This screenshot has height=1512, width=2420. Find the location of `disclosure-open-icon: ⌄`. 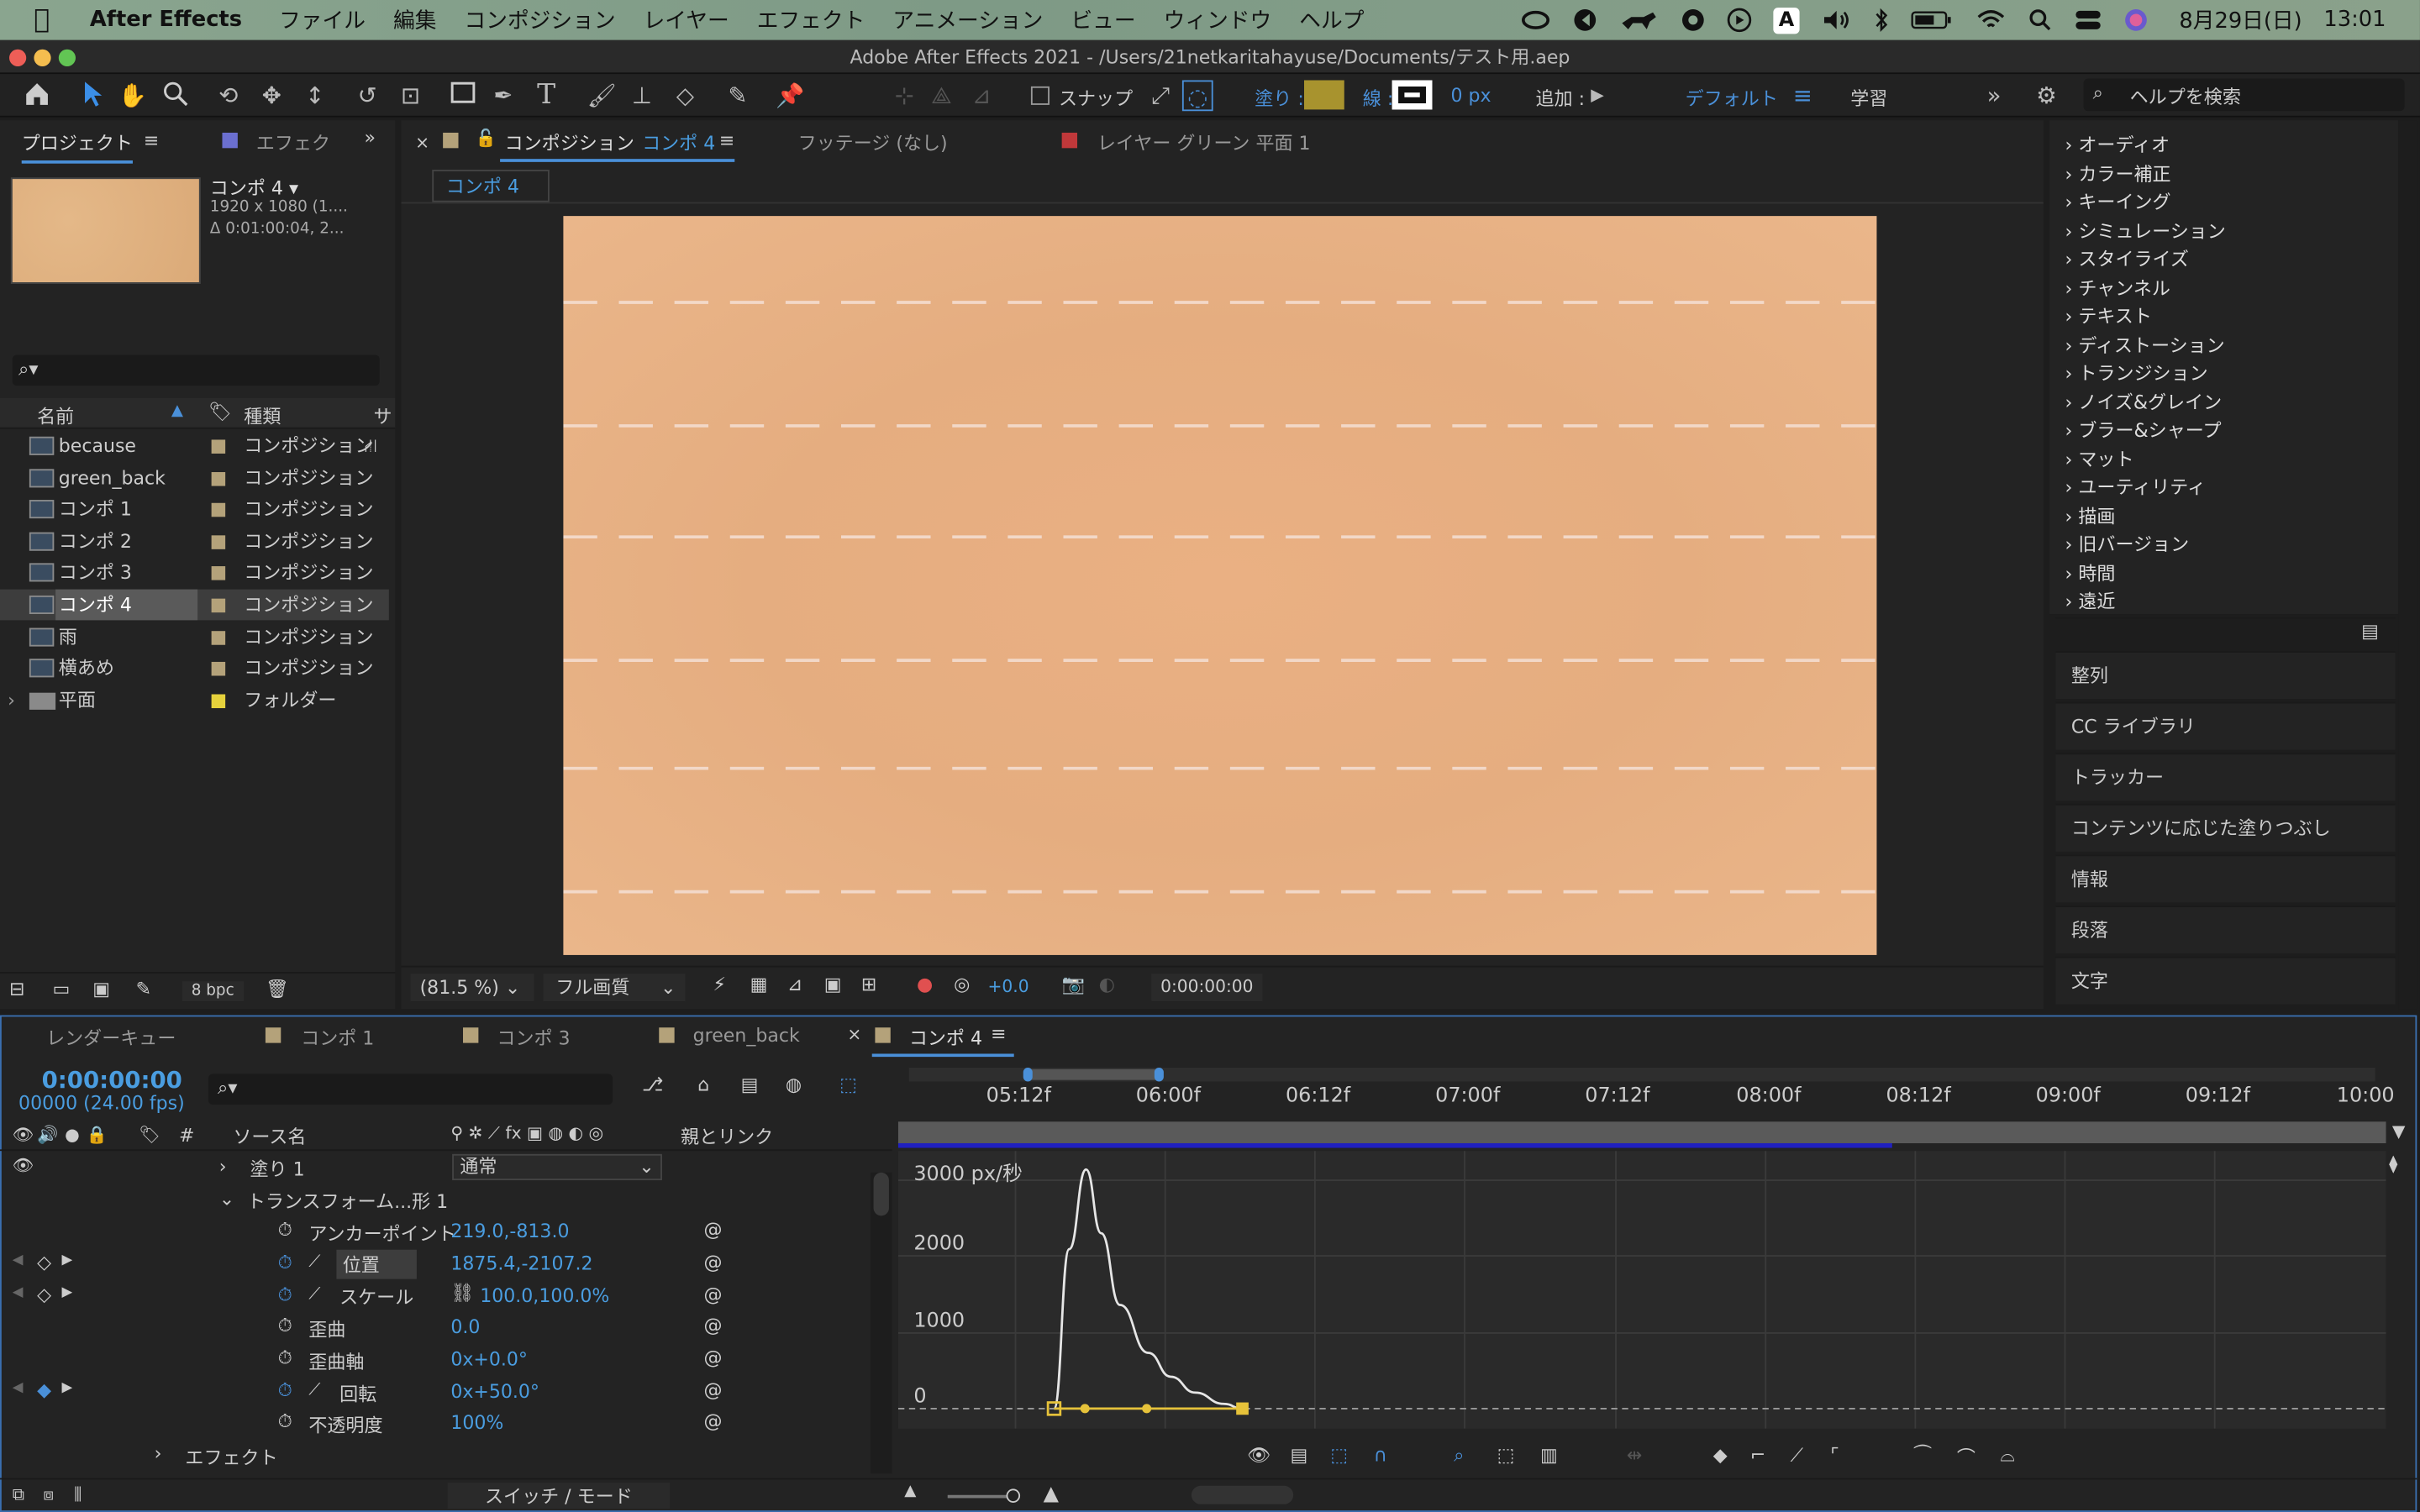

disclosure-open-icon: ⌄ is located at coordinates (226, 1199).